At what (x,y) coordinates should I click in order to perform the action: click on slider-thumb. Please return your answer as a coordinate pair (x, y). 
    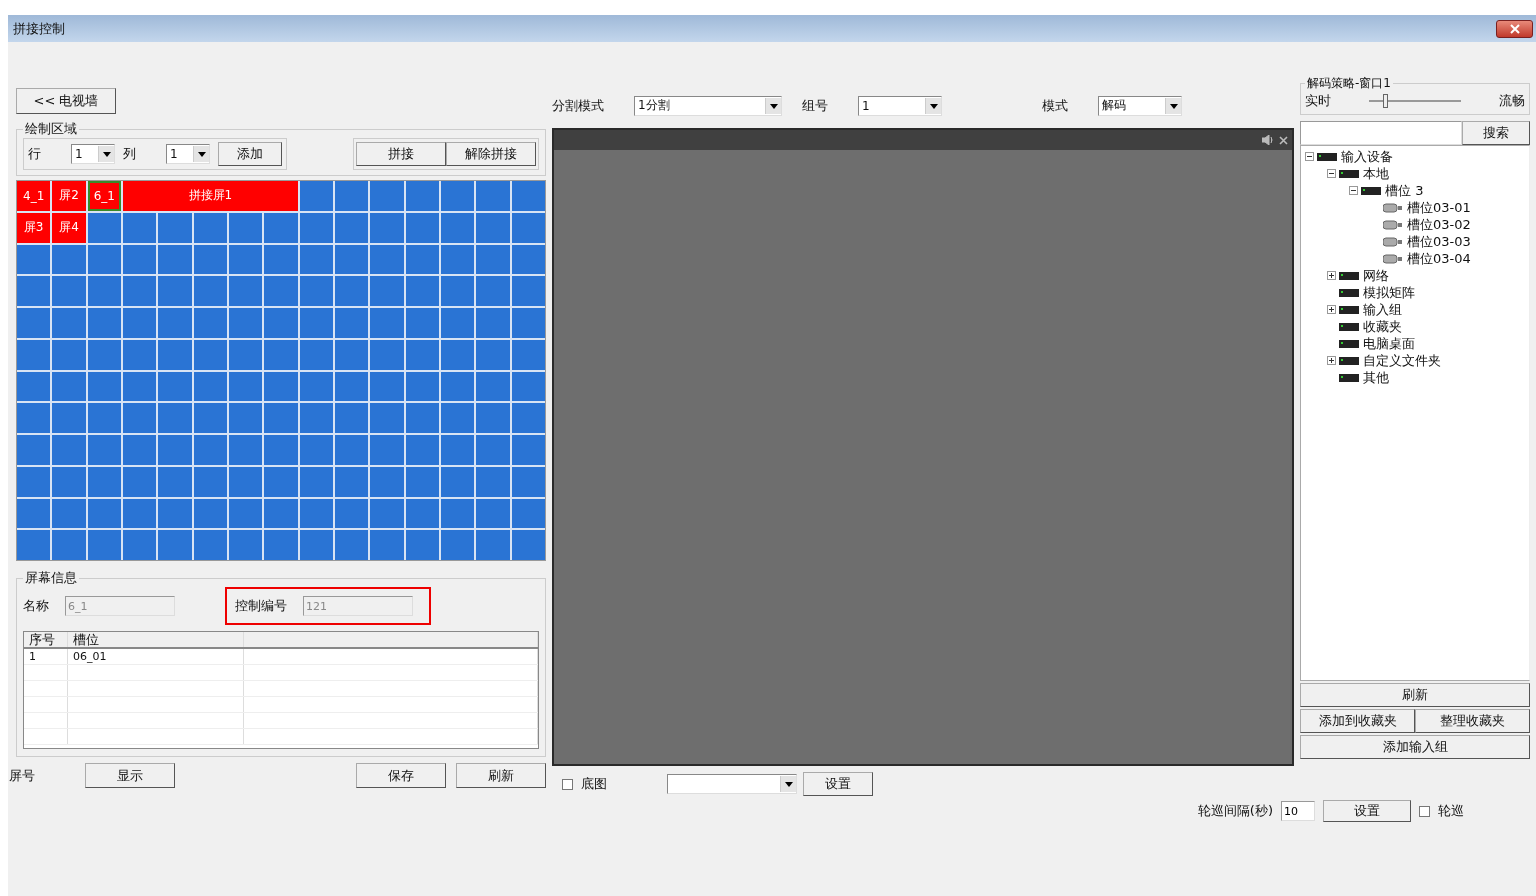
    Looking at the image, I should click on (1385, 101).